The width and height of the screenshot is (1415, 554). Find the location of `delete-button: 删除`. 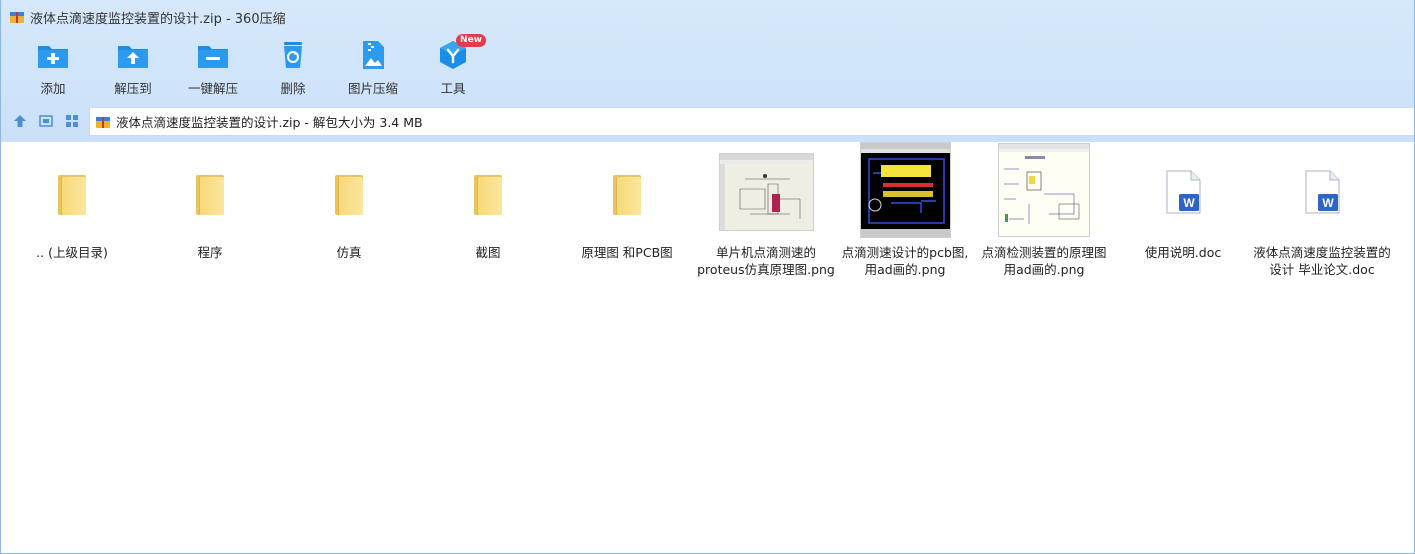

delete-button: 删除 is located at coordinates (293, 69).